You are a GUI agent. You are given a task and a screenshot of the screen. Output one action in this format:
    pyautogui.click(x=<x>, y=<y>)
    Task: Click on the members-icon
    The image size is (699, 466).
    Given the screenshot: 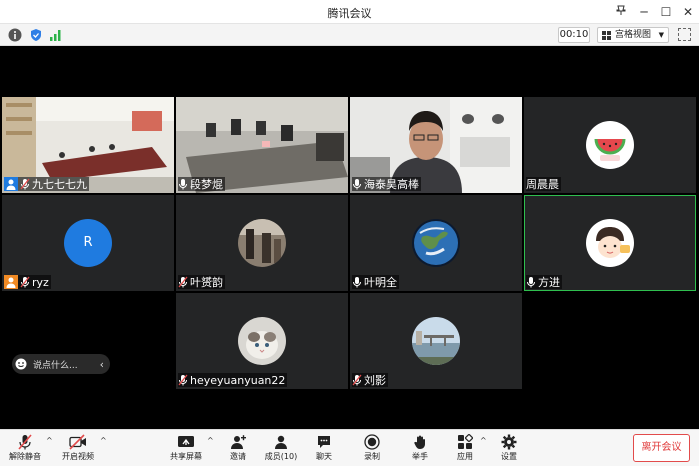 What is the action you would take?
    pyautogui.click(x=281, y=442)
    